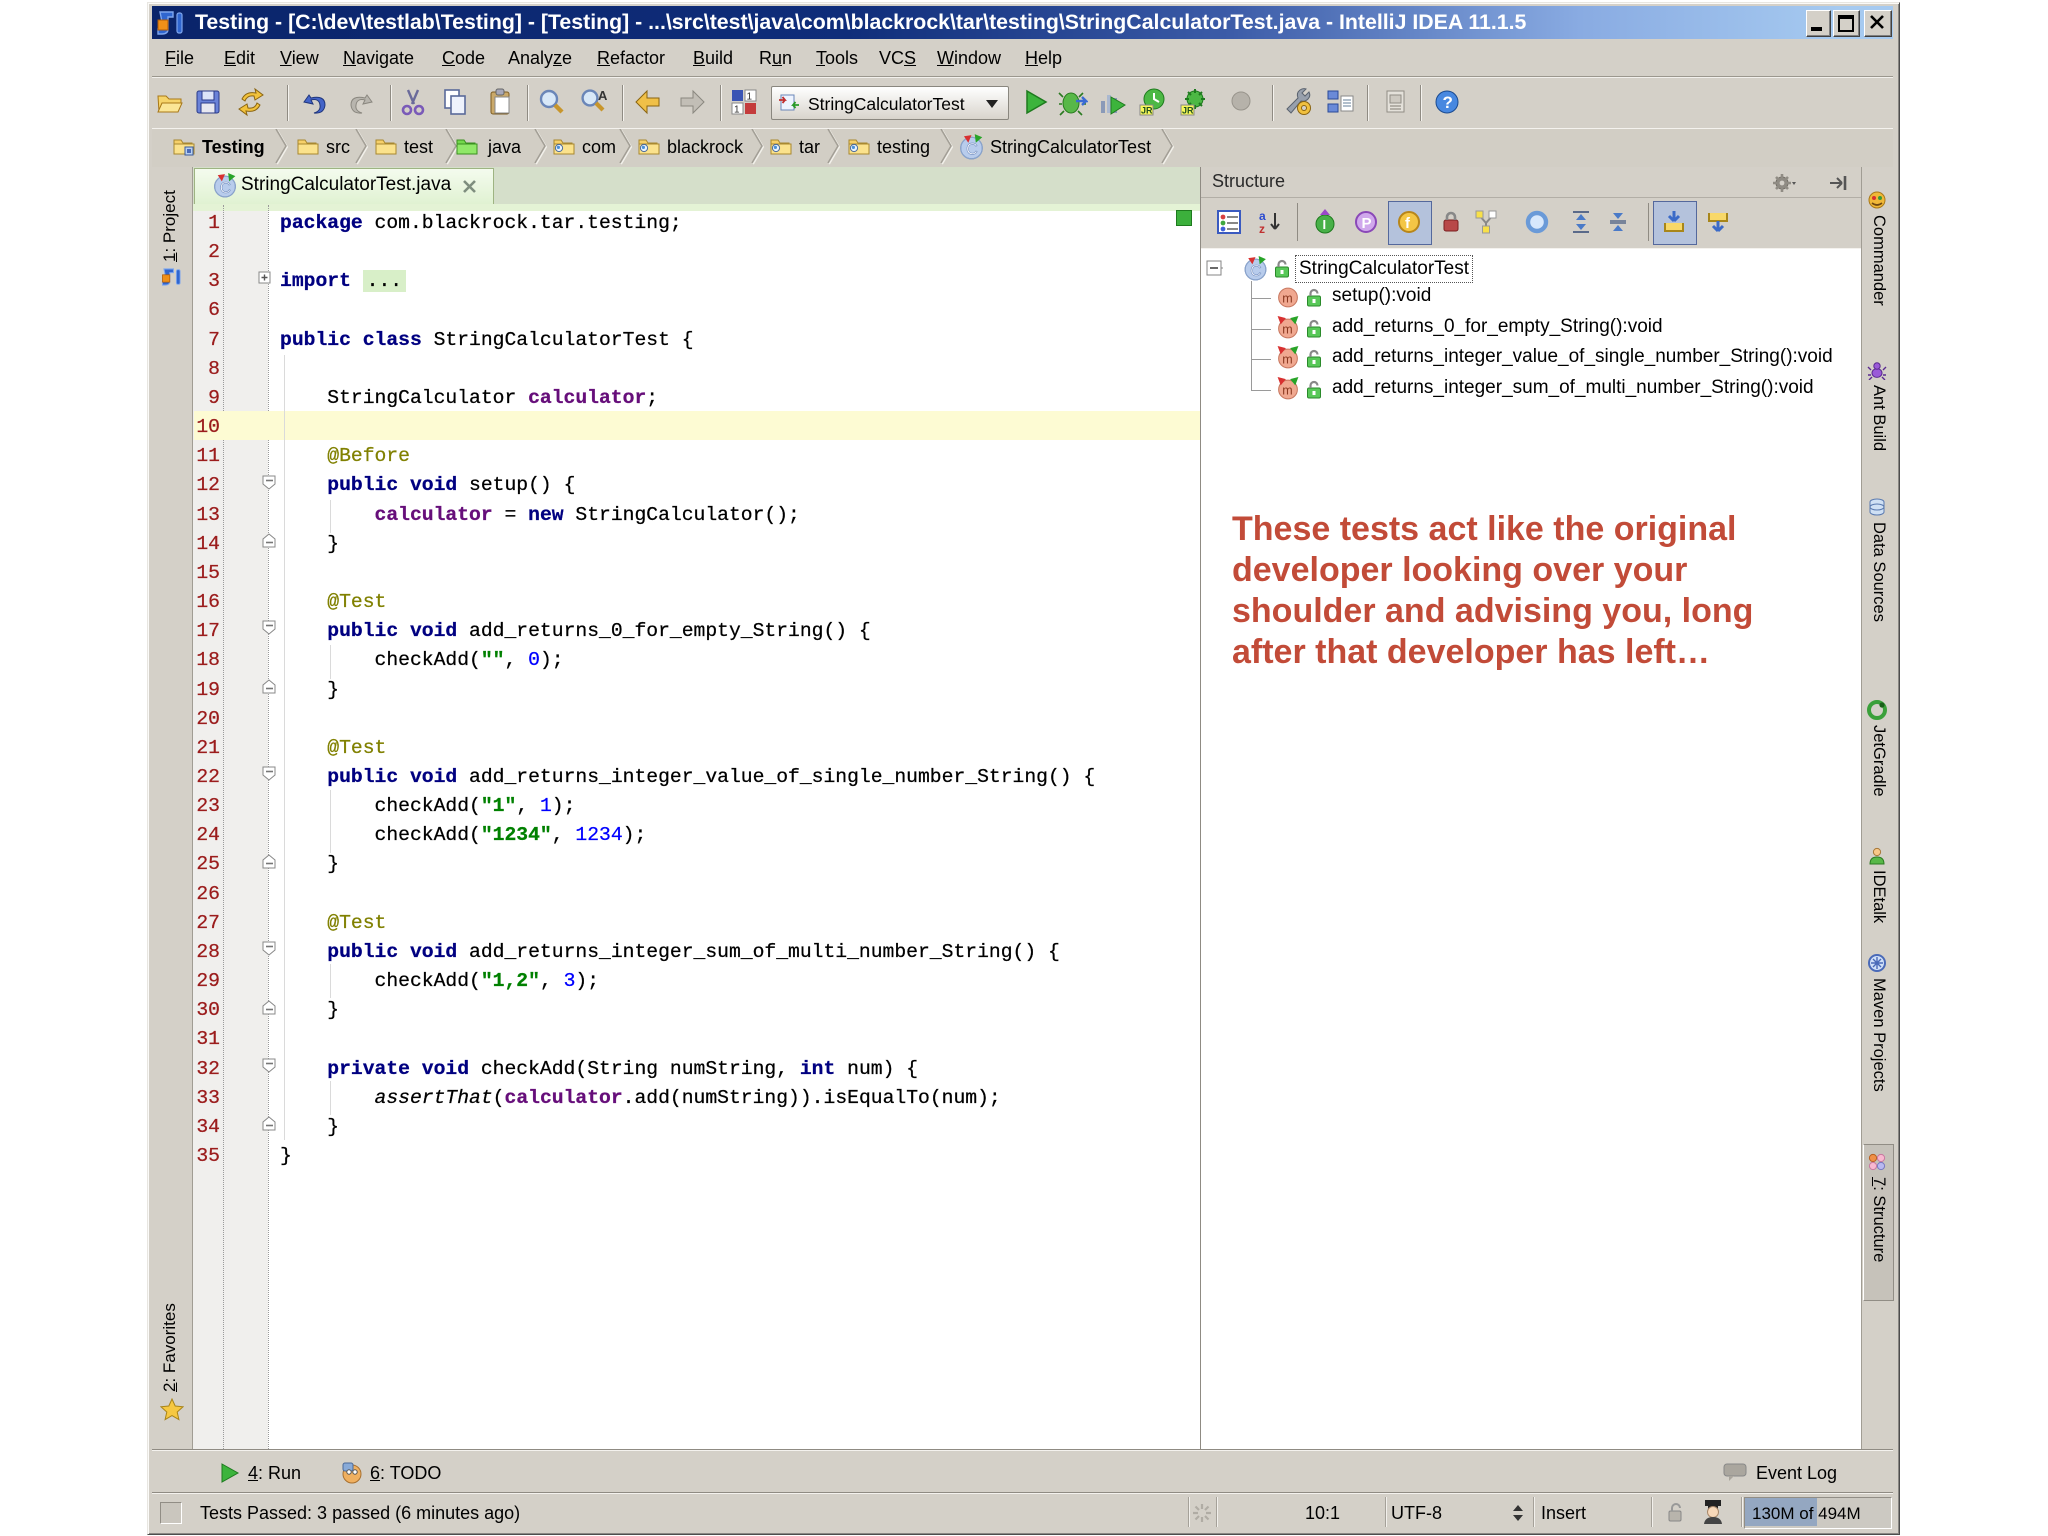  Describe the element at coordinates (603, 95) in the screenshot. I see `svg-text: A` at that location.